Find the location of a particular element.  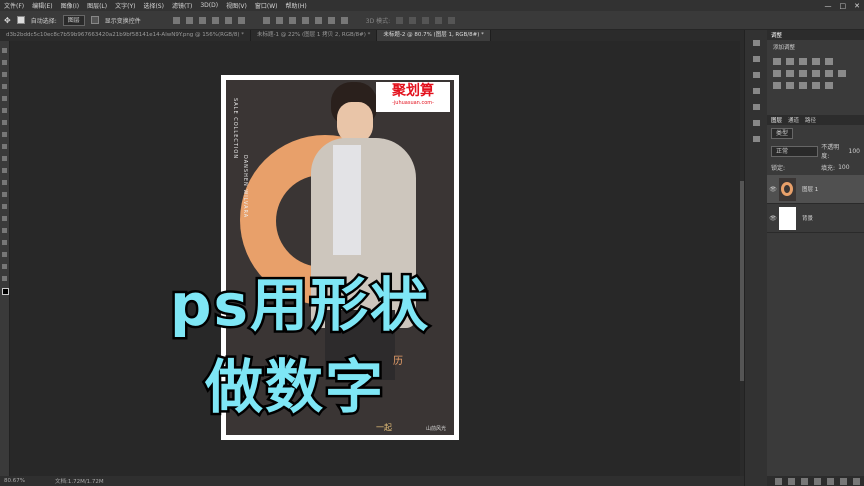

fx-icon is located at coordinates (791, 481).